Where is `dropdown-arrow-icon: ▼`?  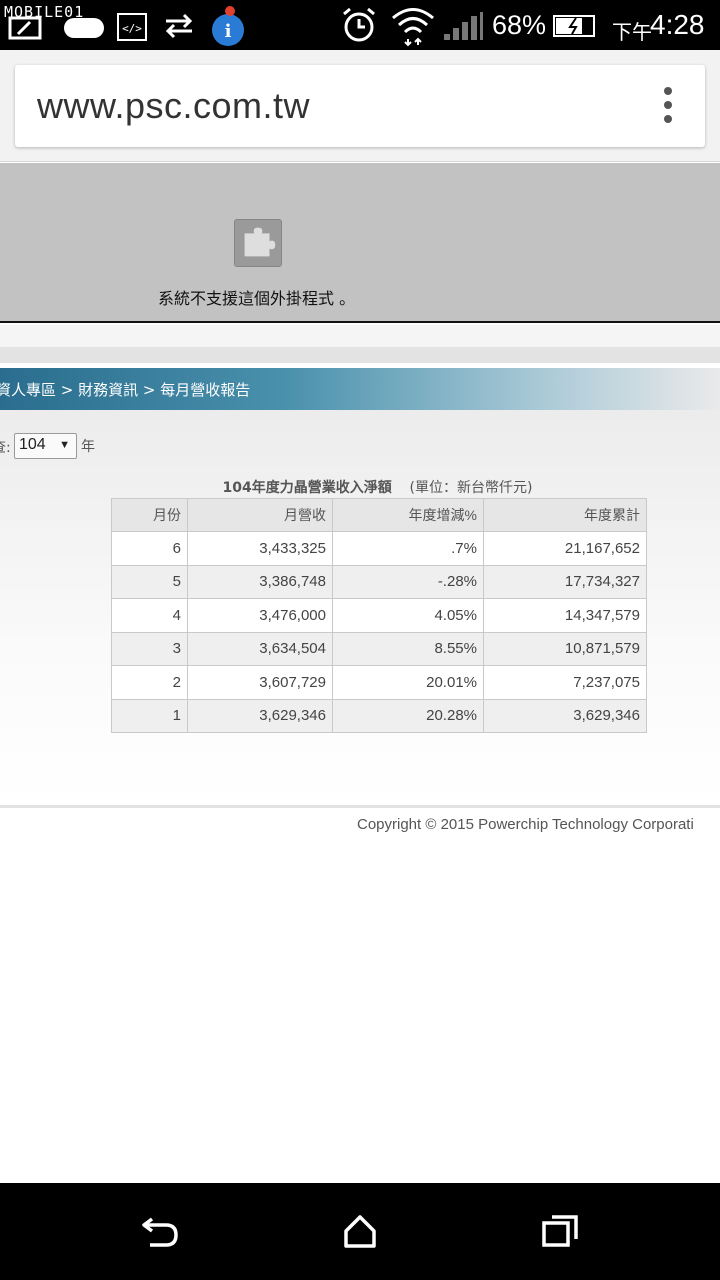
dropdown-arrow-icon: ▼ is located at coordinates (64, 445).